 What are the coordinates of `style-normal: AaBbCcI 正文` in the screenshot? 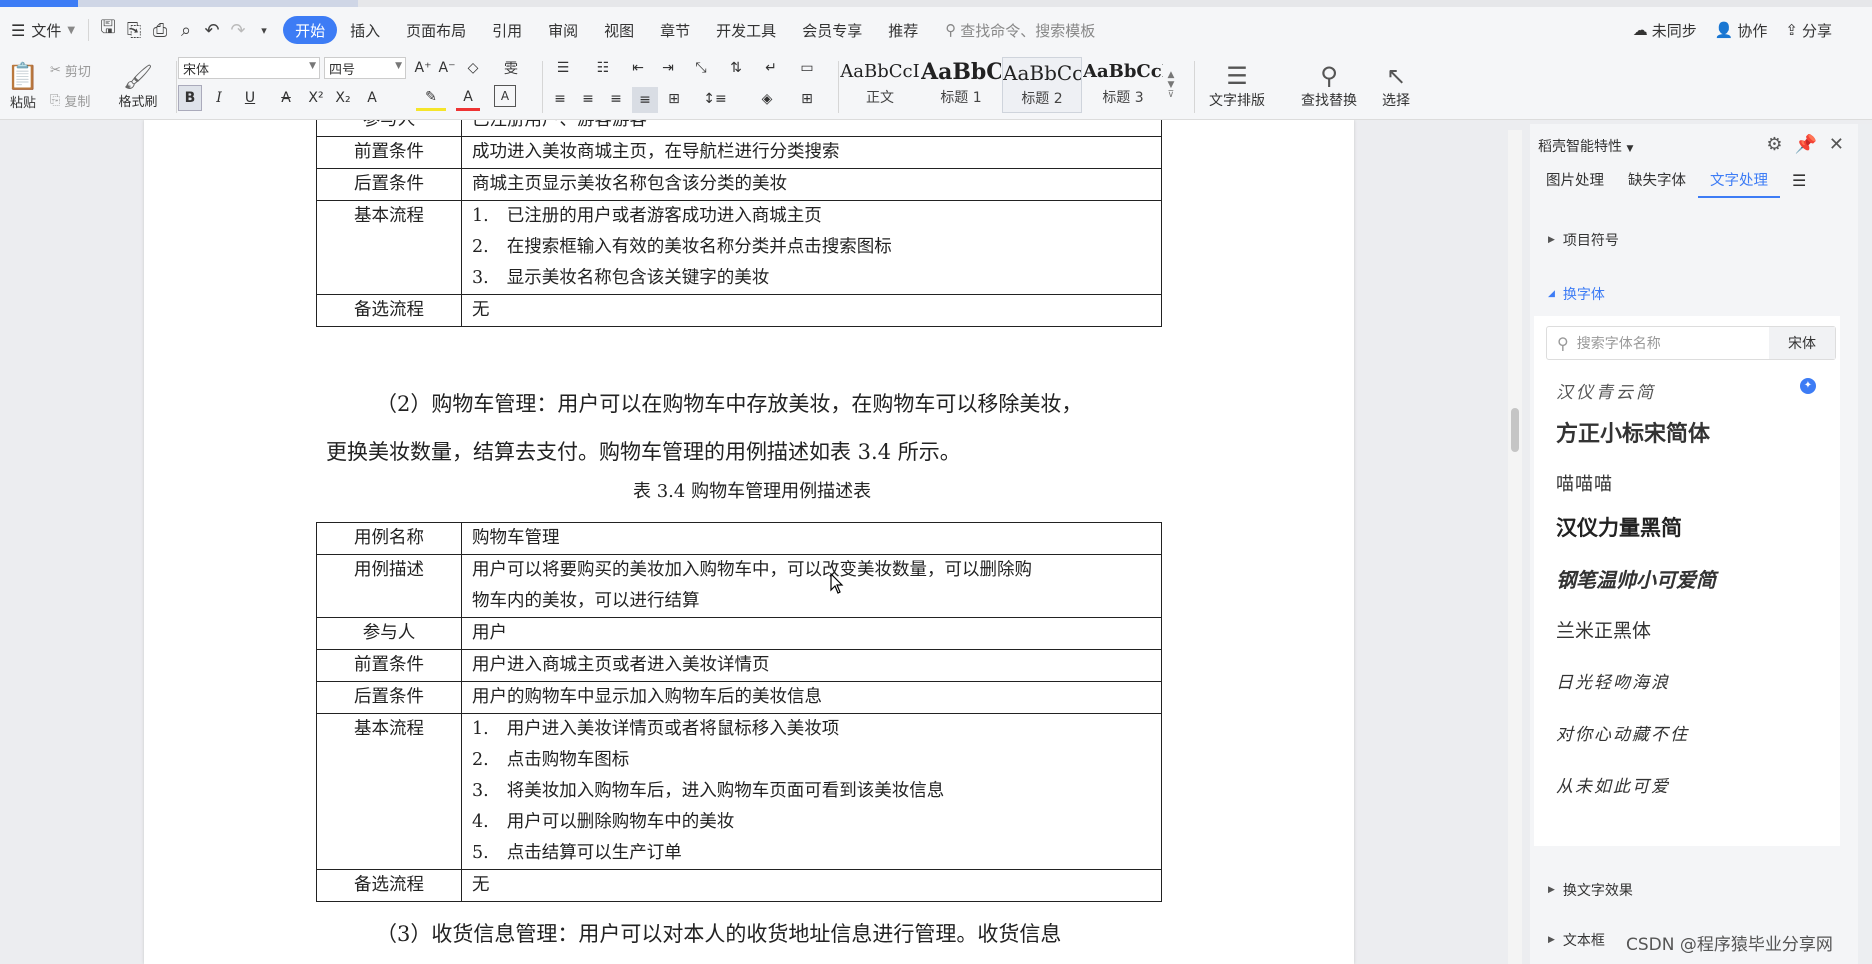 It's located at (880, 85).